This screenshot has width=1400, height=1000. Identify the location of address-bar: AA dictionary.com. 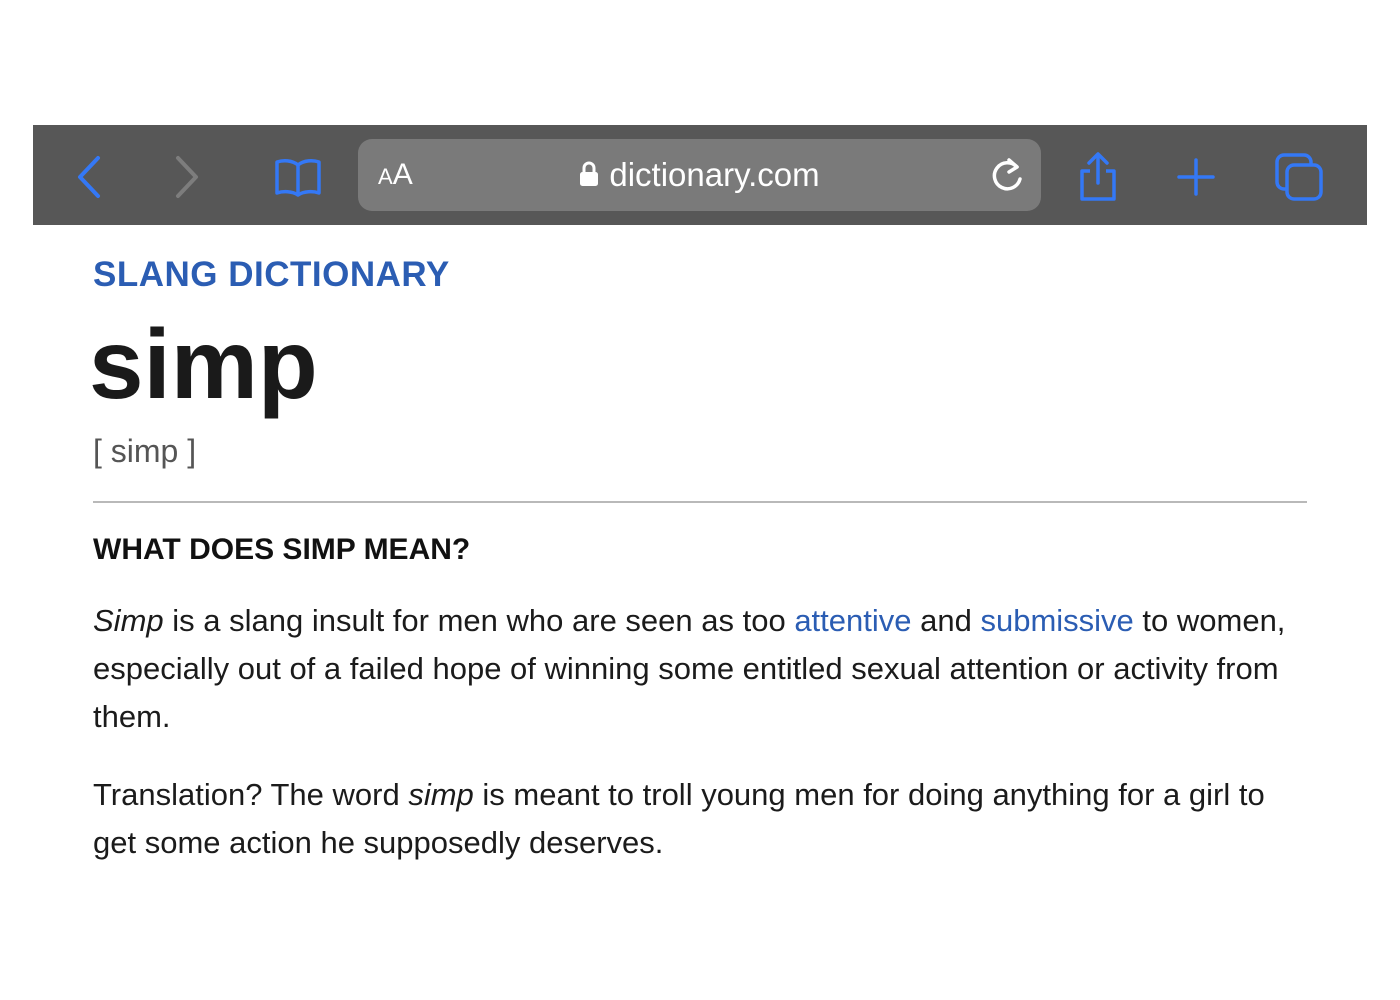
(699, 175).